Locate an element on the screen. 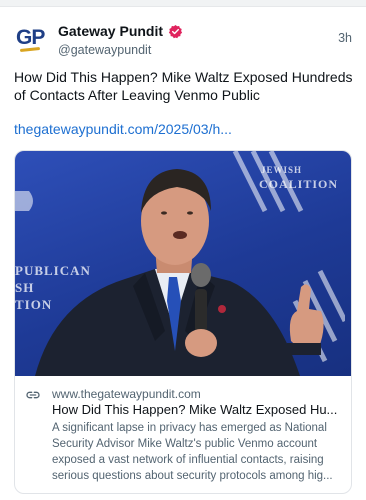  avatar: GP is located at coordinates (31, 37).